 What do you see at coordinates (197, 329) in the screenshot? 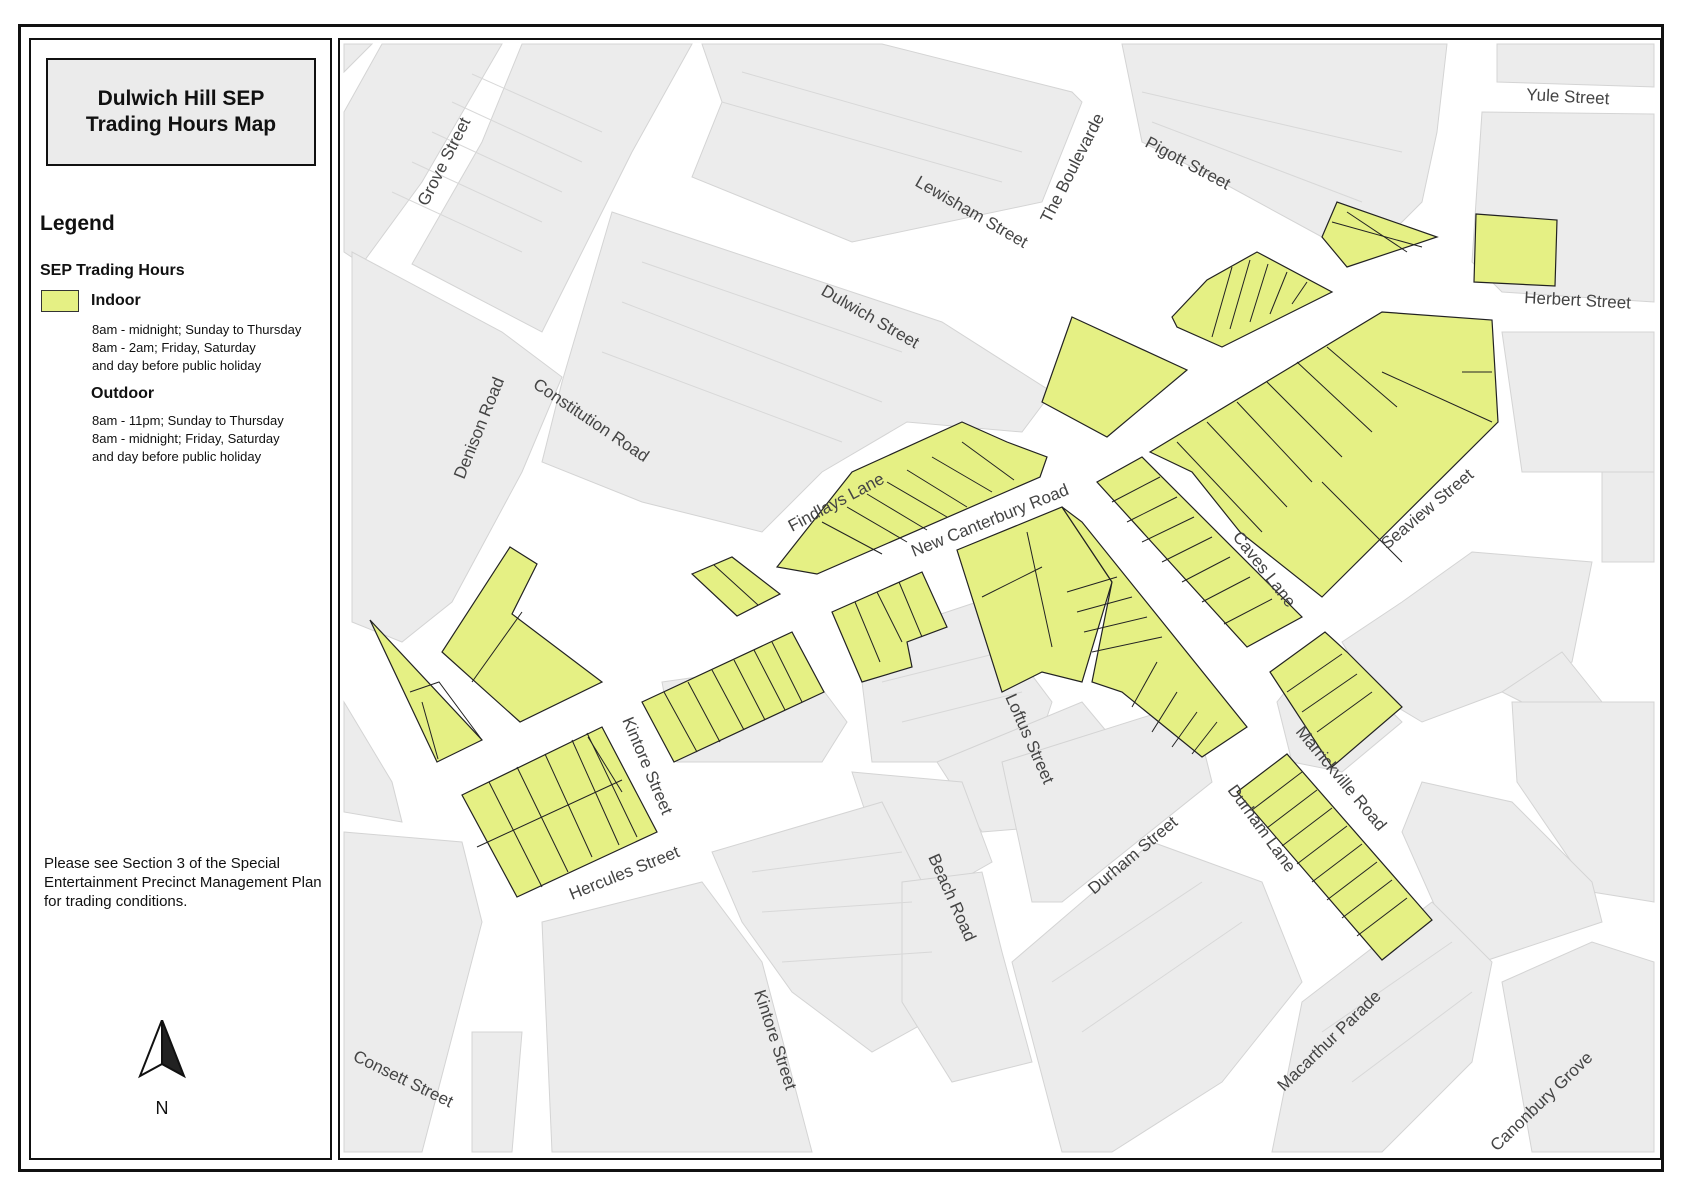
I see `indoor-hours-line1: 8am - midnight; Sunday to Thursday` at bounding box center [197, 329].